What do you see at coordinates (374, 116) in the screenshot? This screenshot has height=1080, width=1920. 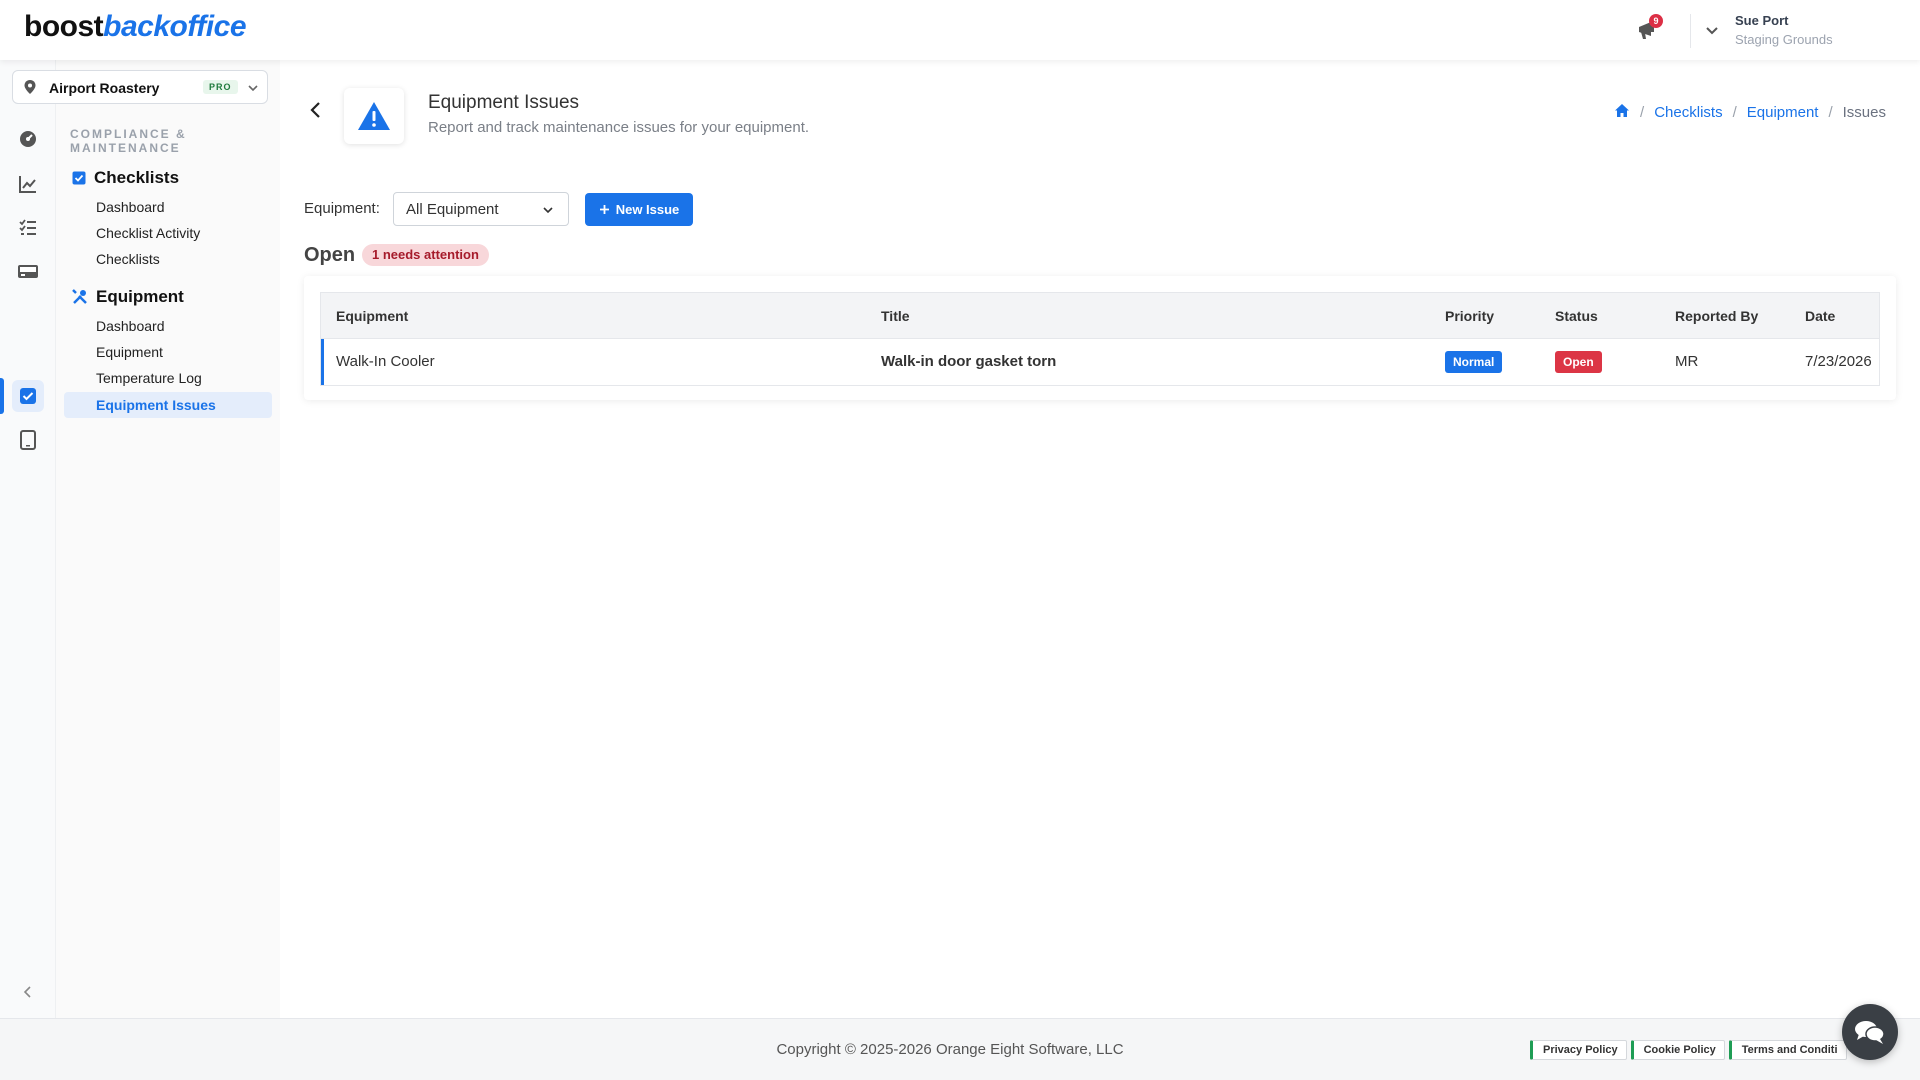 I see `warning-icon` at bounding box center [374, 116].